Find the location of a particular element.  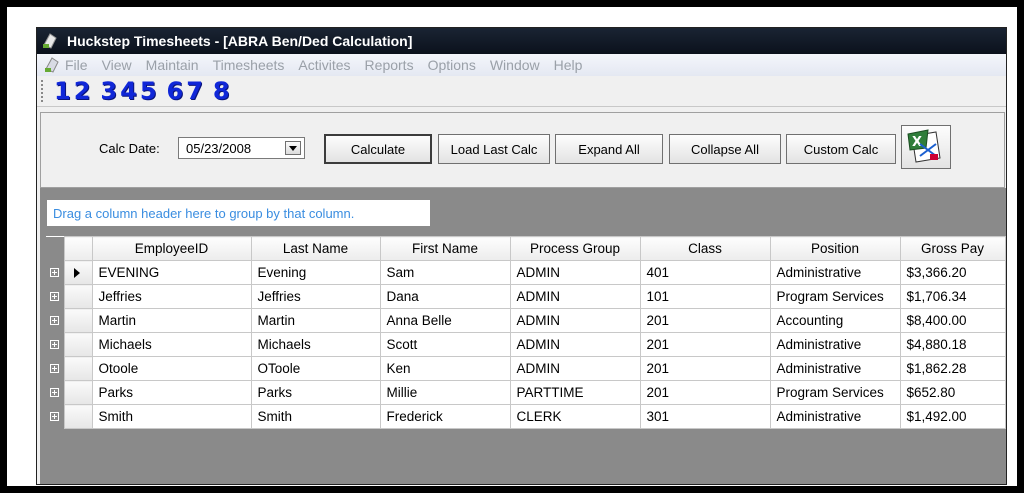

menu-options: Options is located at coordinates (452, 65).